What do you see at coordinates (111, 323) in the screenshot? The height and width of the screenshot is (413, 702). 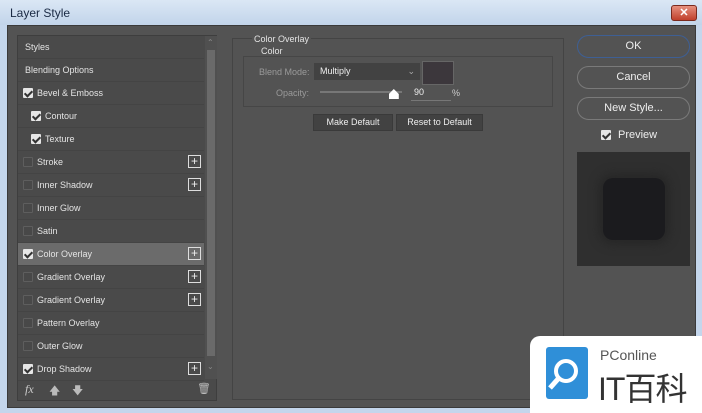 I see `style-item: Pattern Overlay` at bounding box center [111, 323].